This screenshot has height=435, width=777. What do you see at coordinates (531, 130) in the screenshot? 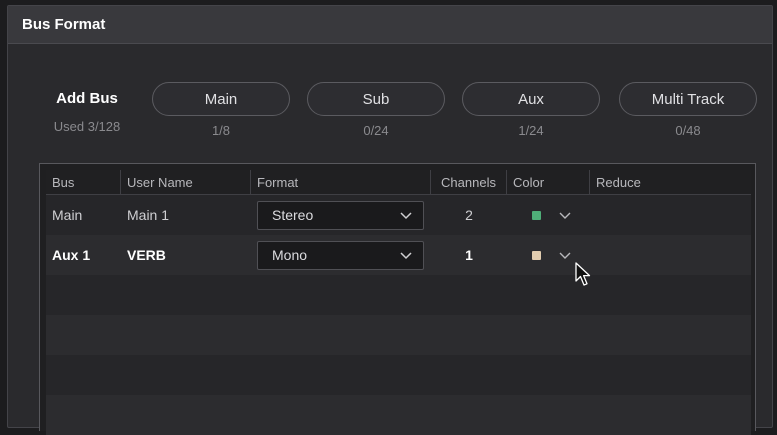
I see `aux-bus-count: 1/24` at bounding box center [531, 130].